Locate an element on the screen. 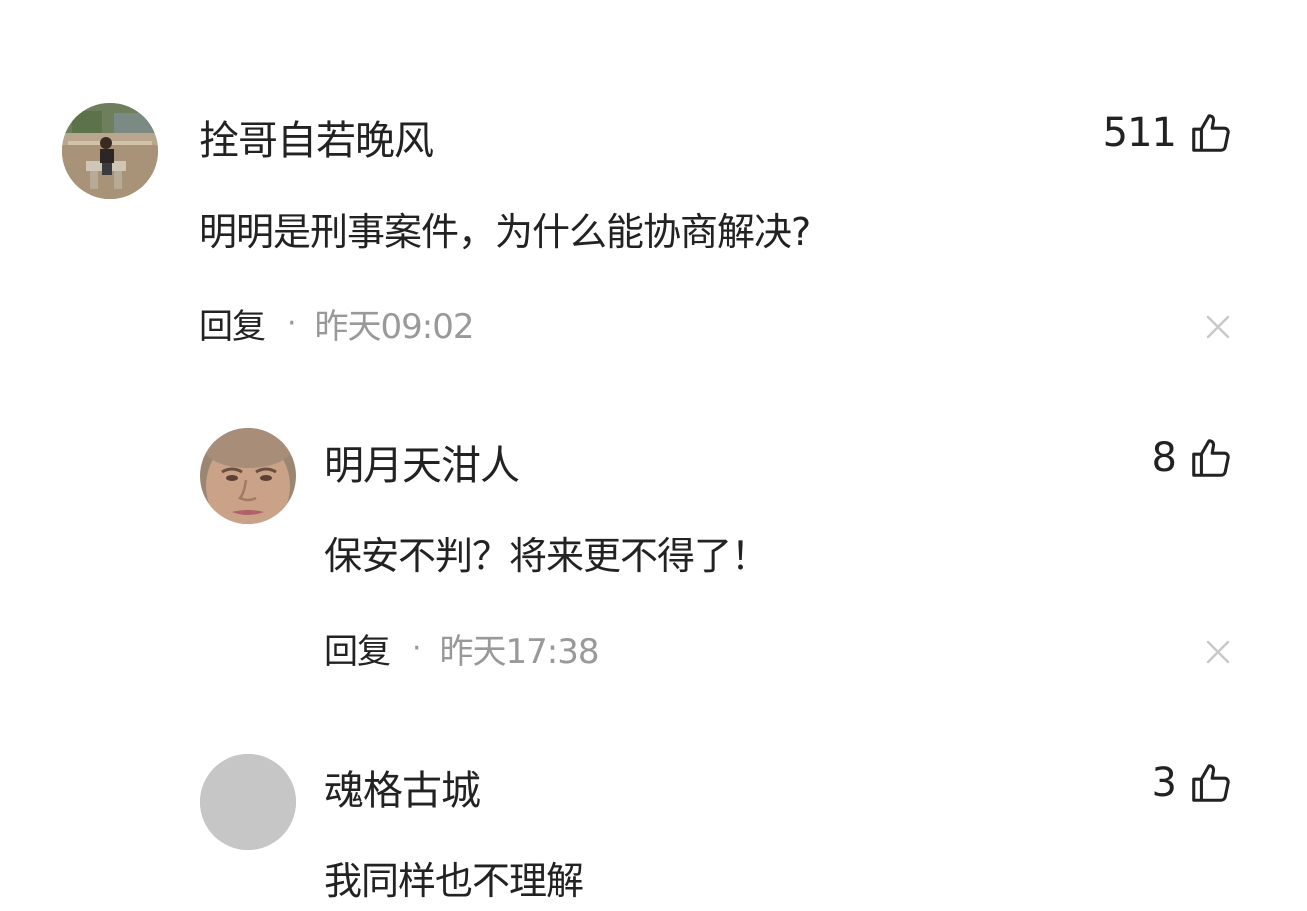 The width and height of the screenshot is (1307, 911). like-button: 511 is located at coordinates (1168, 133).